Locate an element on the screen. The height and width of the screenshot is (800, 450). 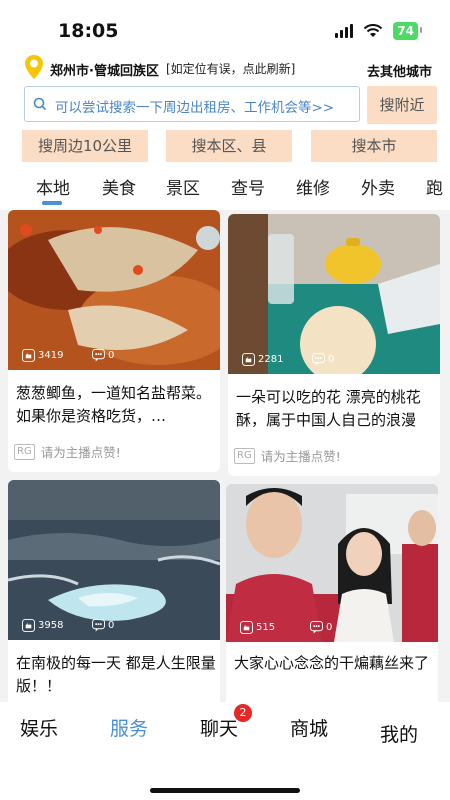
like-count: 3419 is located at coordinates (42, 355).